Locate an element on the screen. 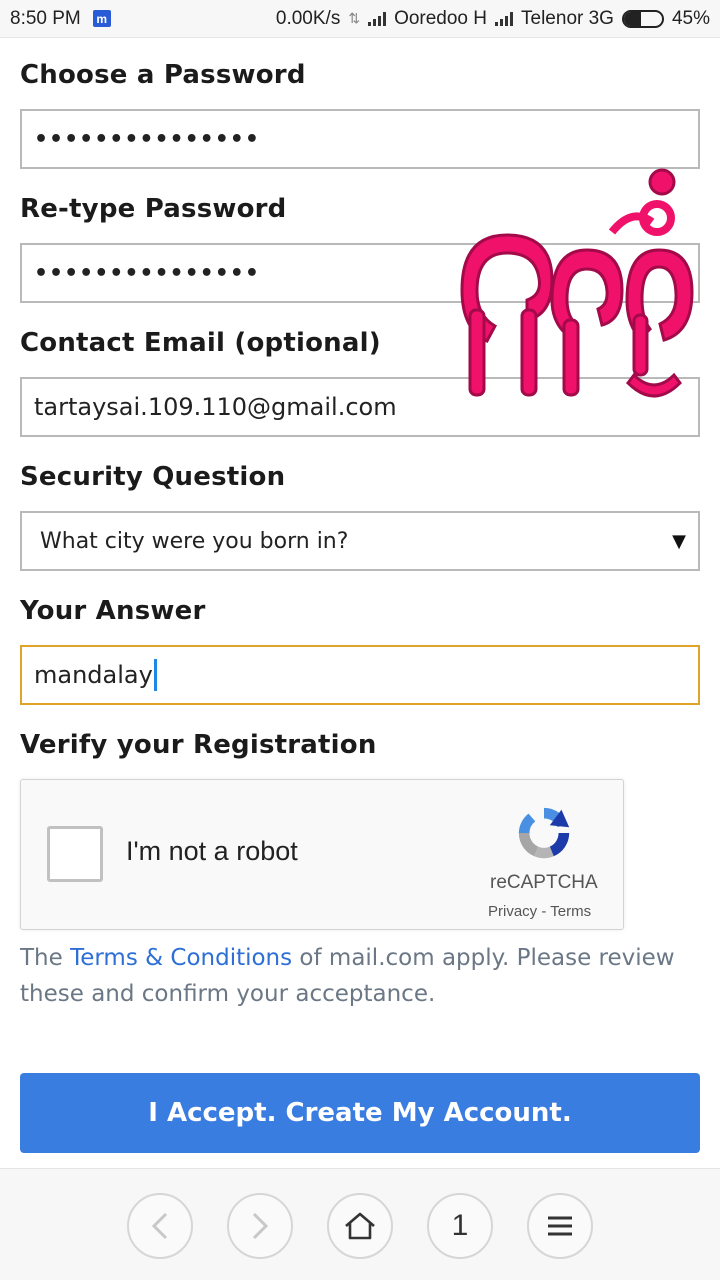 This screenshot has height=1280, width=720. menu-button is located at coordinates (560, 1226).